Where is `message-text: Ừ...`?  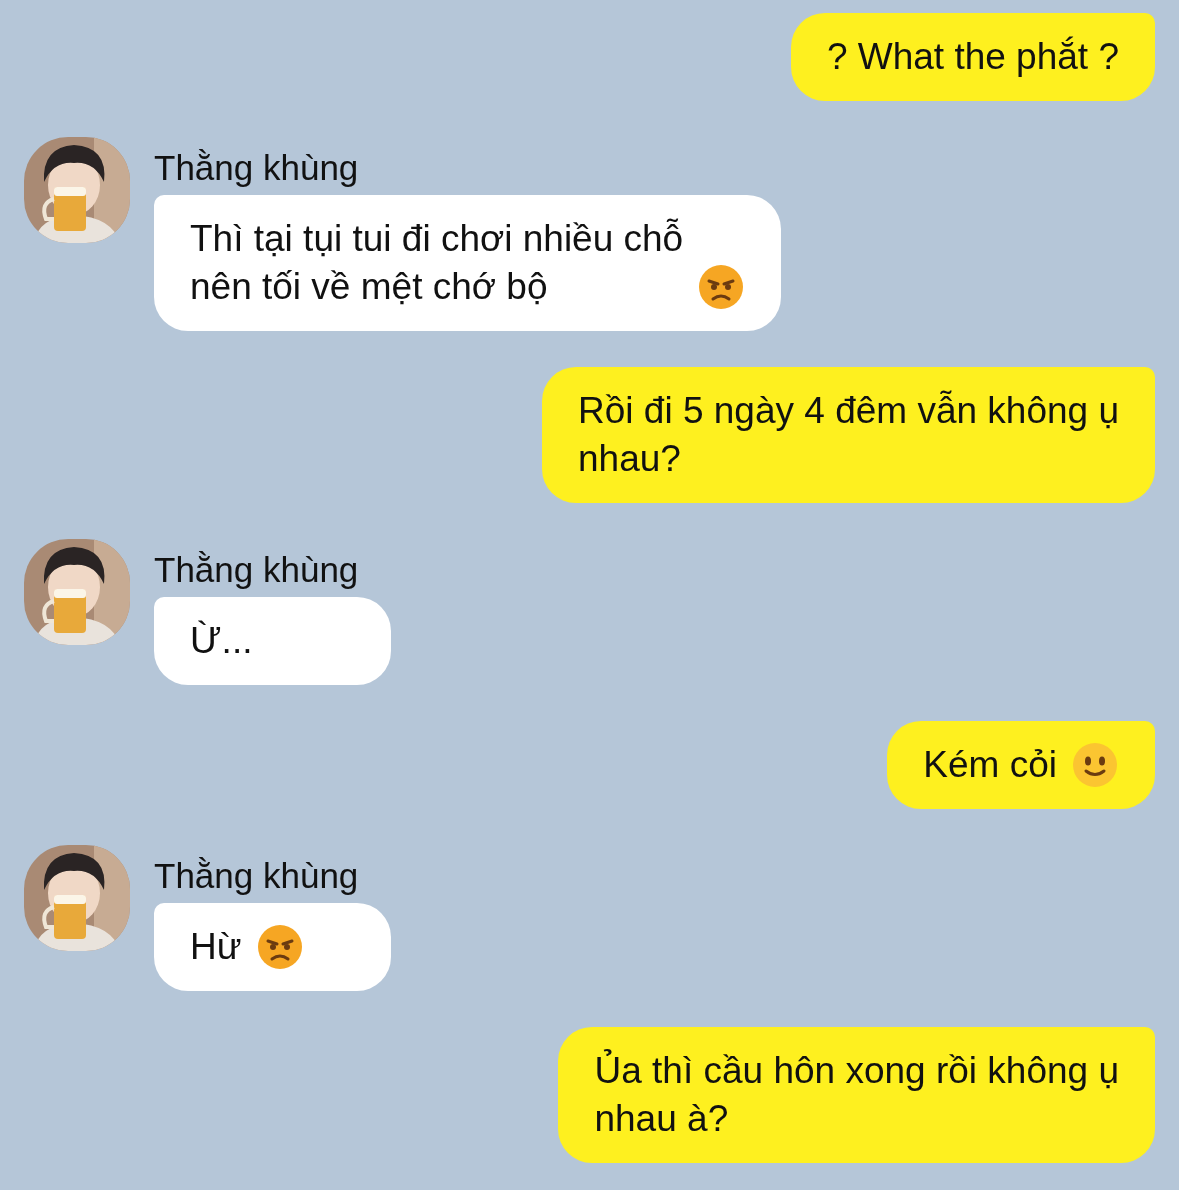 message-text: Ừ... is located at coordinates (221, 641).